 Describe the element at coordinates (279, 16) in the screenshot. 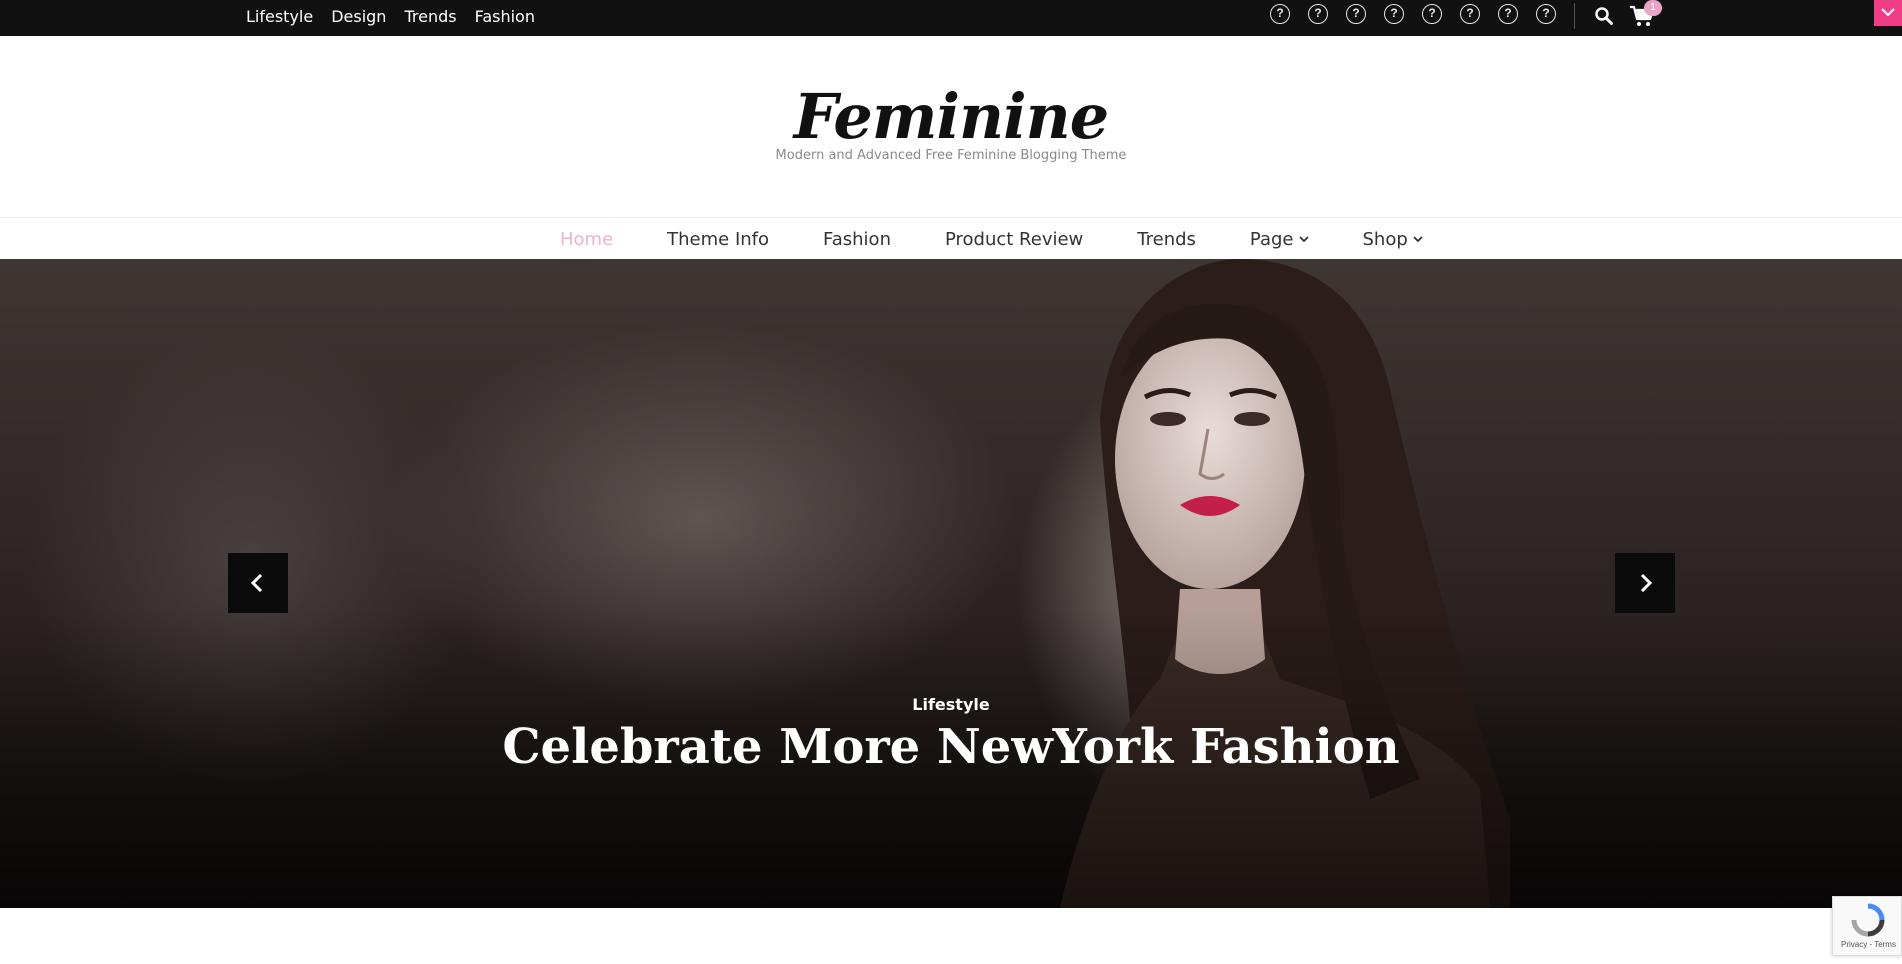

I see `top-link-lifestyle: Lifestyle` at that location.